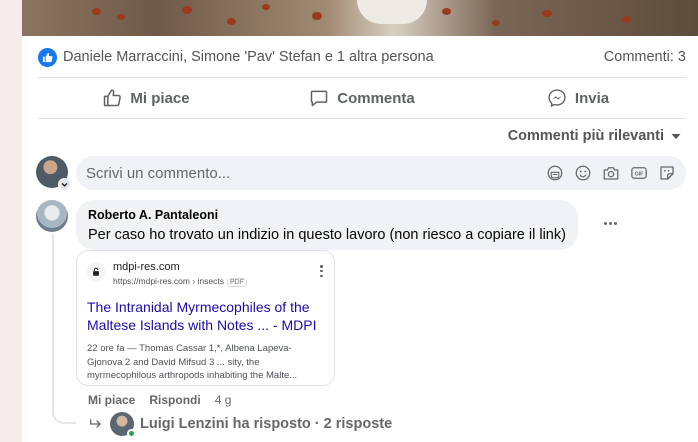 The height and width of the screenshot is (442, 698). Describe the element at coordinates (47, 57) in the screenshot. I see `like-reaction-icon` at that location.